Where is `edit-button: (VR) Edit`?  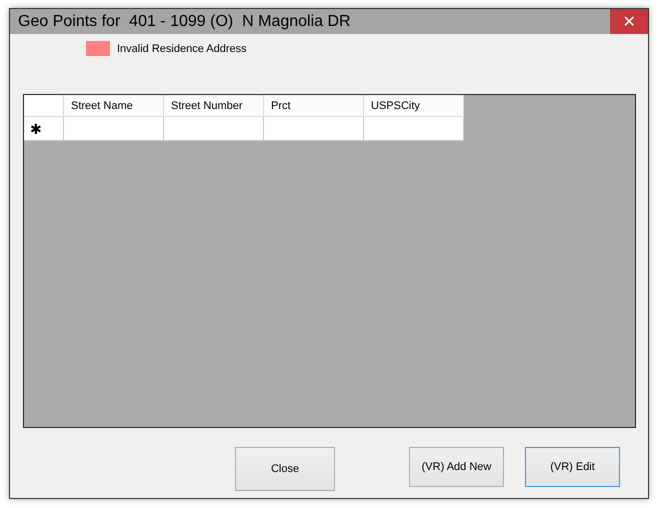 edit-button: (VR) Edit is located at coordinates (572, 467).